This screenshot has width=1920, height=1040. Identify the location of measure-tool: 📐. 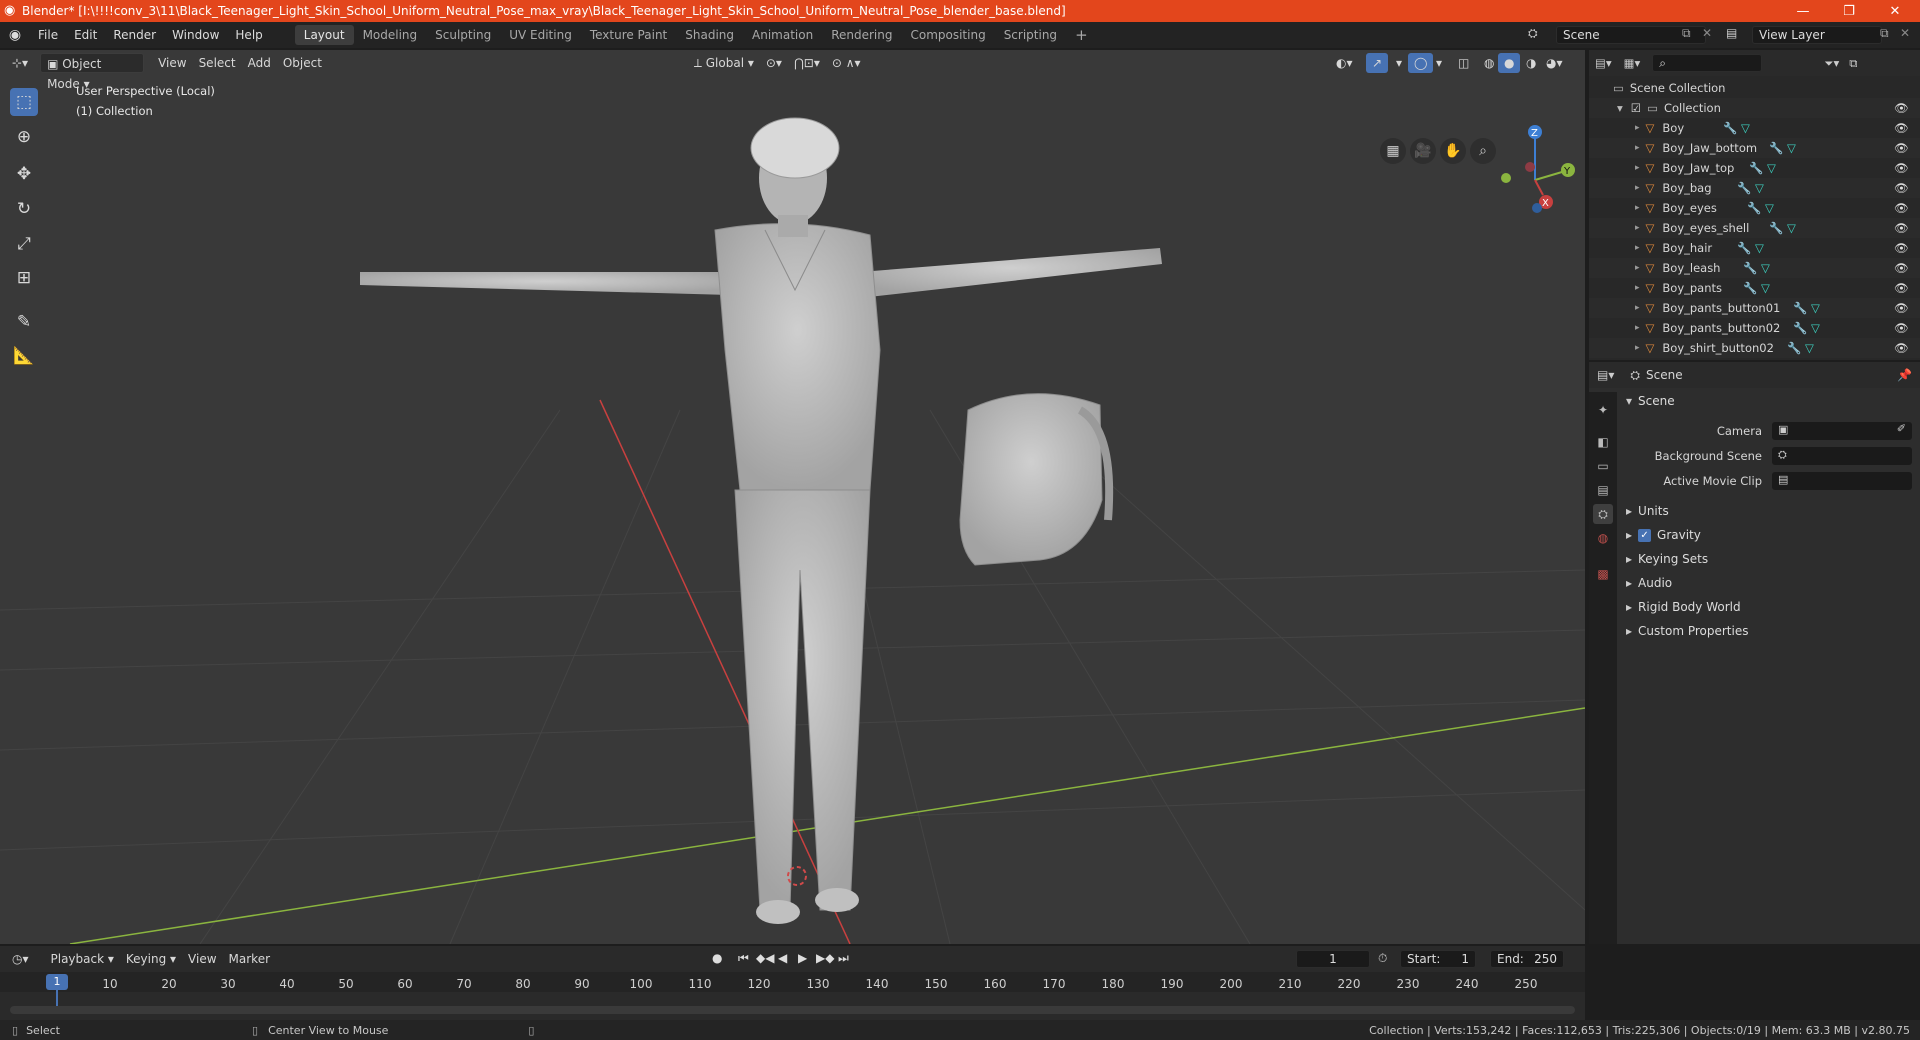
(24, 356).